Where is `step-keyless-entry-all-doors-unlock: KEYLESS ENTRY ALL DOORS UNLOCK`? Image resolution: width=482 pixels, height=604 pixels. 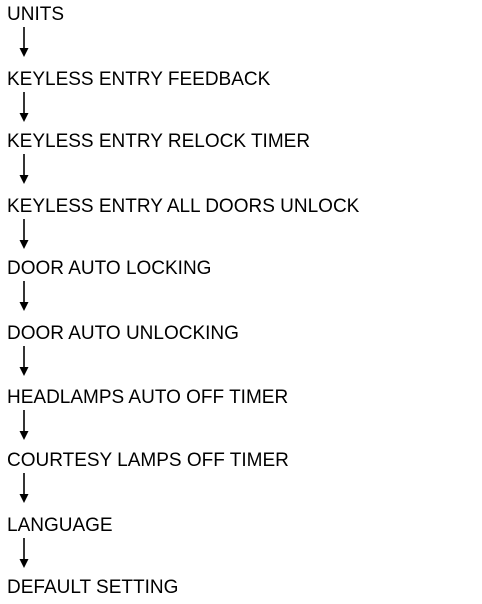
step-keyless-entry-all-doors-unlock: KEYLESS ENTRY ALL DOORS UNLOCK is located at coordinates (183, 206).